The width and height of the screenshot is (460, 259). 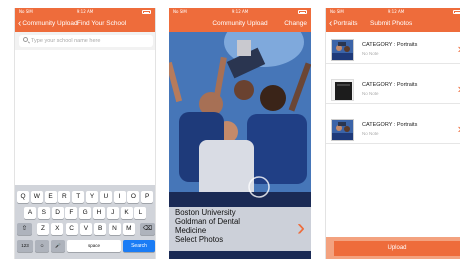 I want to click on chevron-right-icon: ›, so click(x=301, y=228).